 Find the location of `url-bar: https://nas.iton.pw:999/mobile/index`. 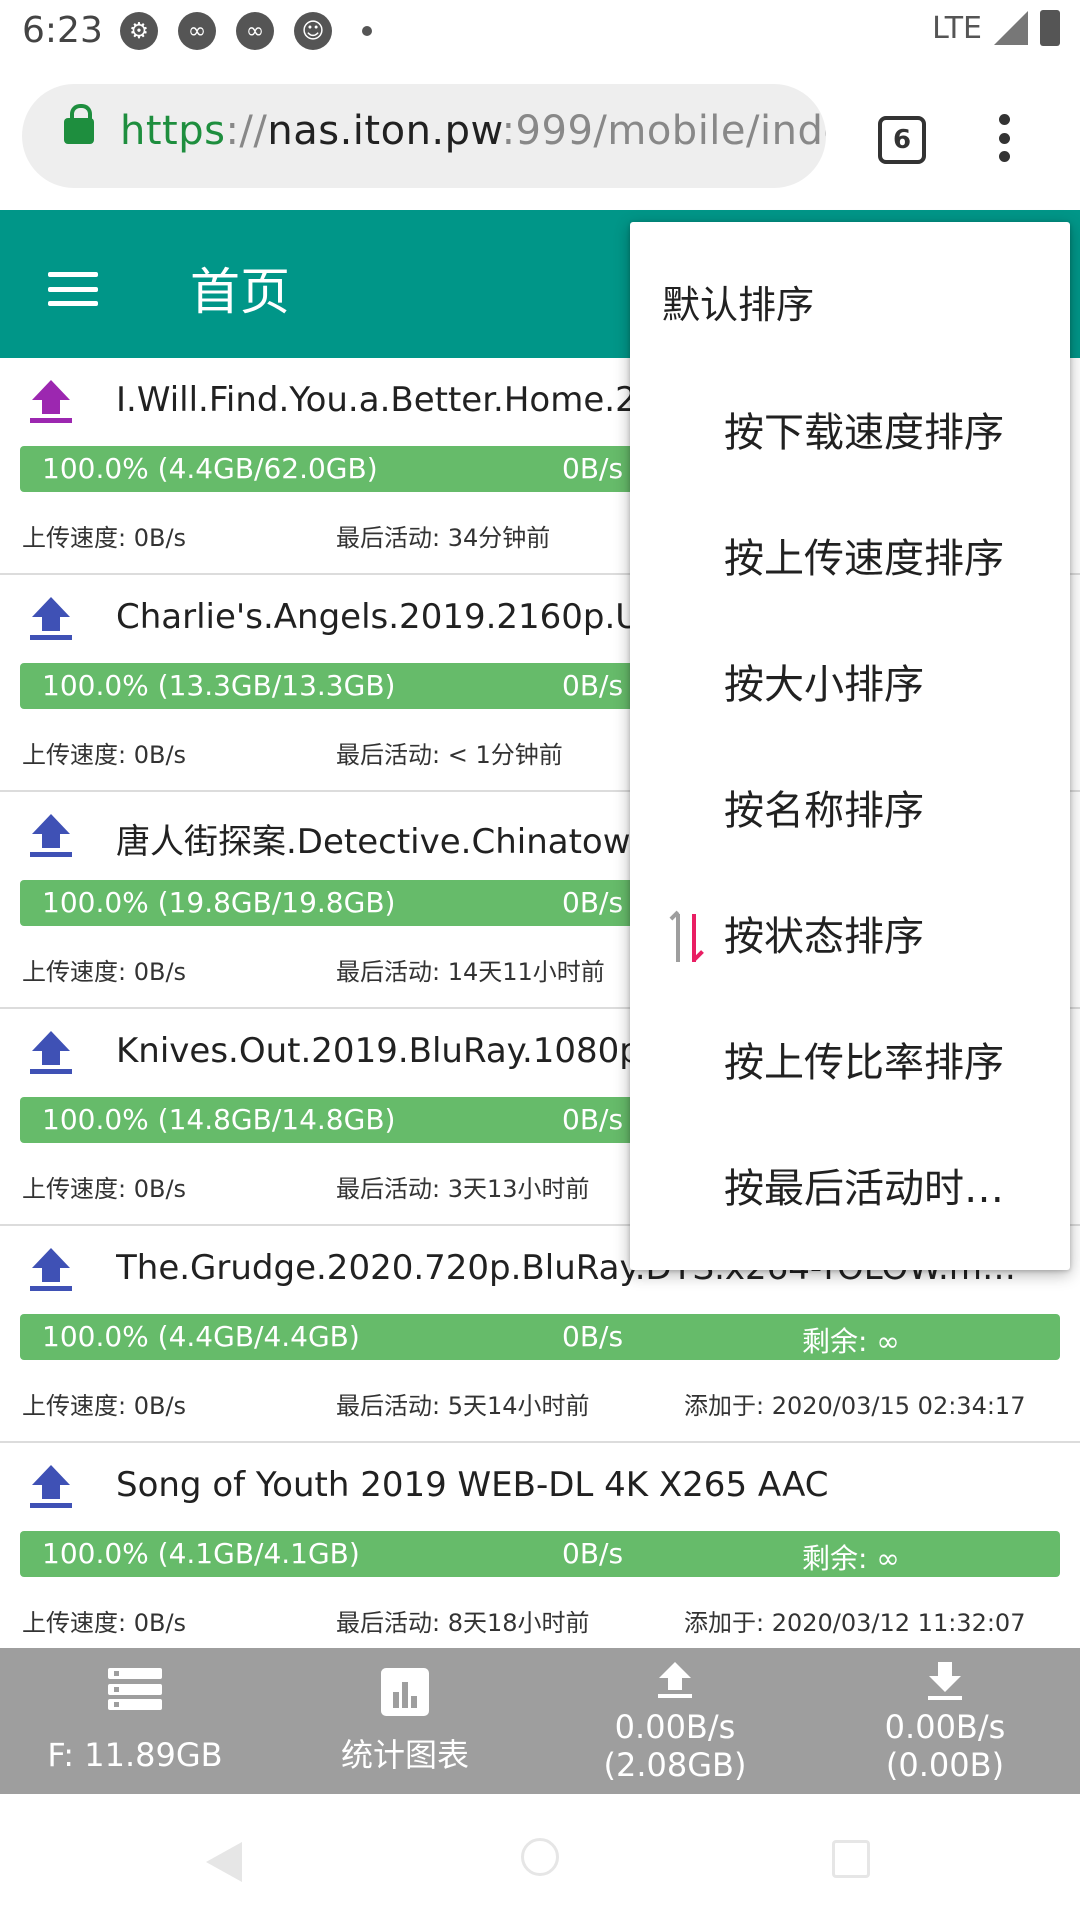

url-bar: https://nas.iton.pw:999/mobile/index is located at coordinates (424, 136).